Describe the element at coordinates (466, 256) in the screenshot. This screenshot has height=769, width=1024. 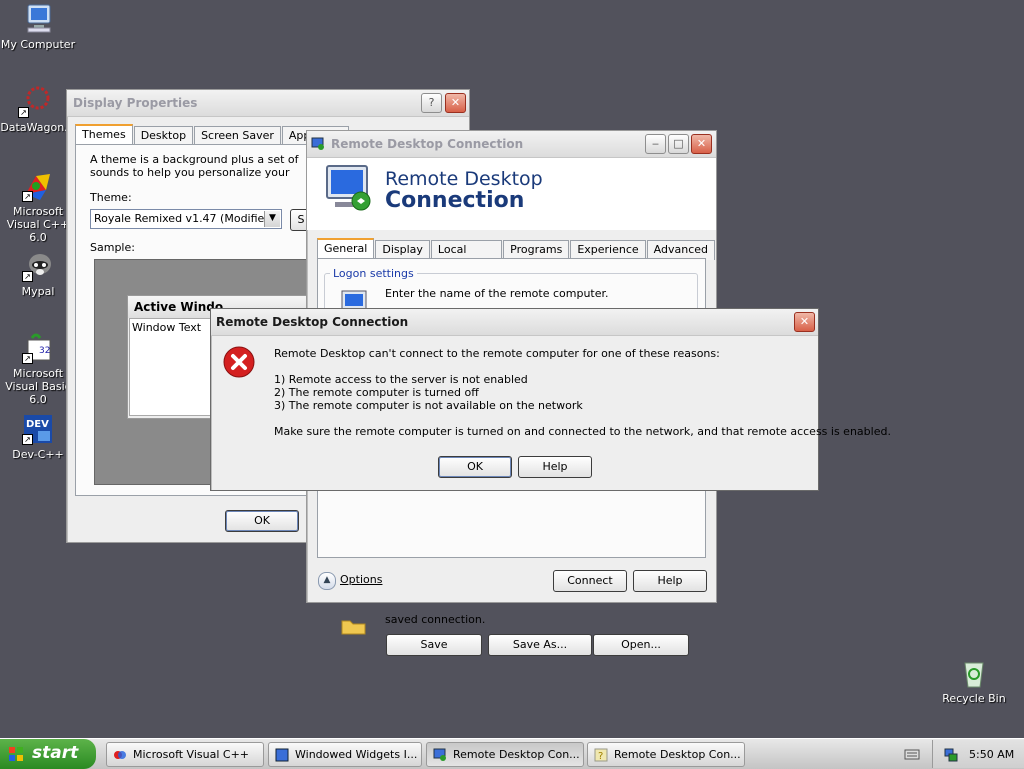
I see `tab-local-resources: Local Resources` at that location.